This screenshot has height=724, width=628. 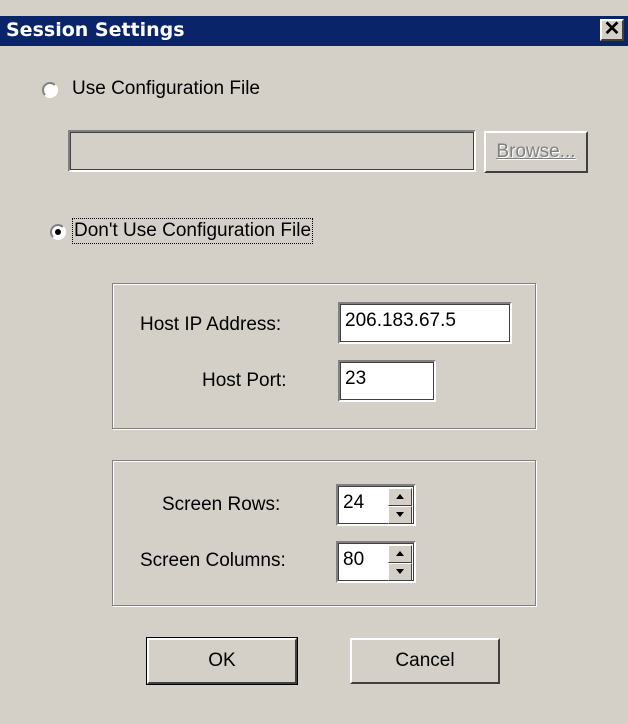 I want to click on screen-columns-spinner, so click(x=400, y=563).